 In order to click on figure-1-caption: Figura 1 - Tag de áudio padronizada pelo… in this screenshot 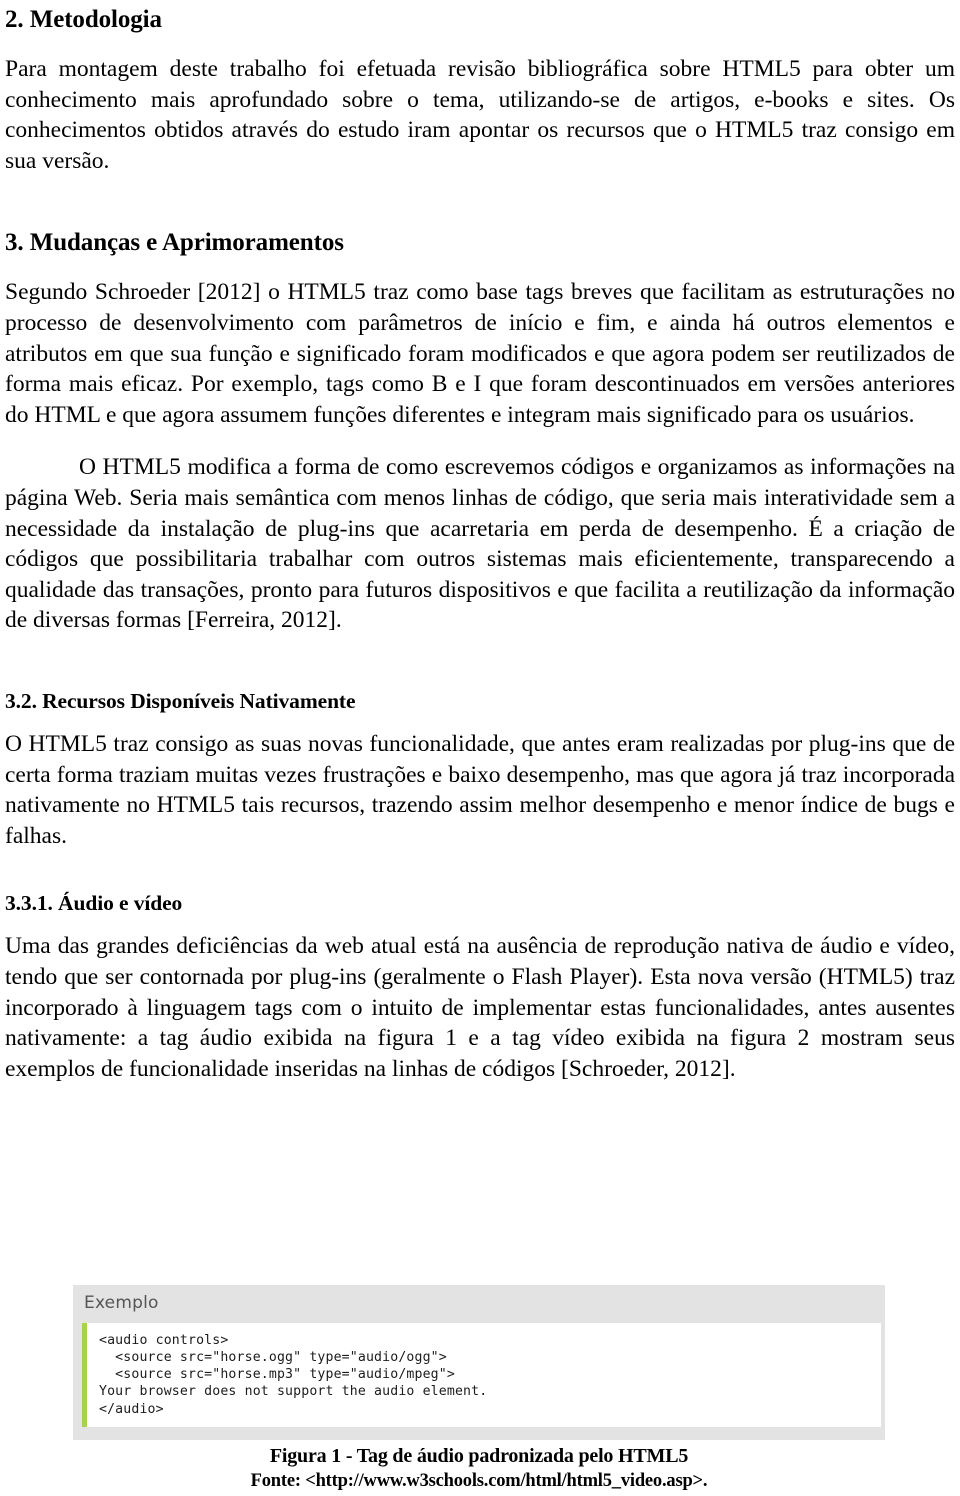, I will do `click(479, 1468)`.